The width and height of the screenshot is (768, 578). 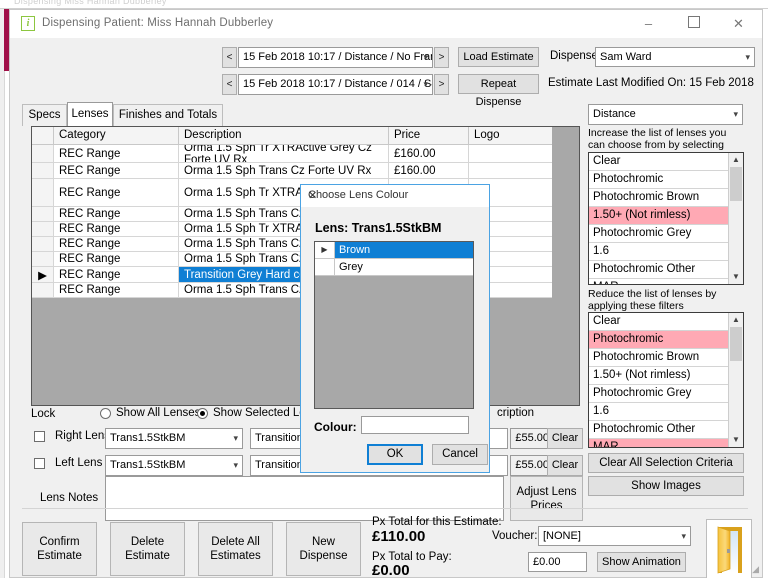 I want to click on grid-header-marker, so click(x=43, y=135).